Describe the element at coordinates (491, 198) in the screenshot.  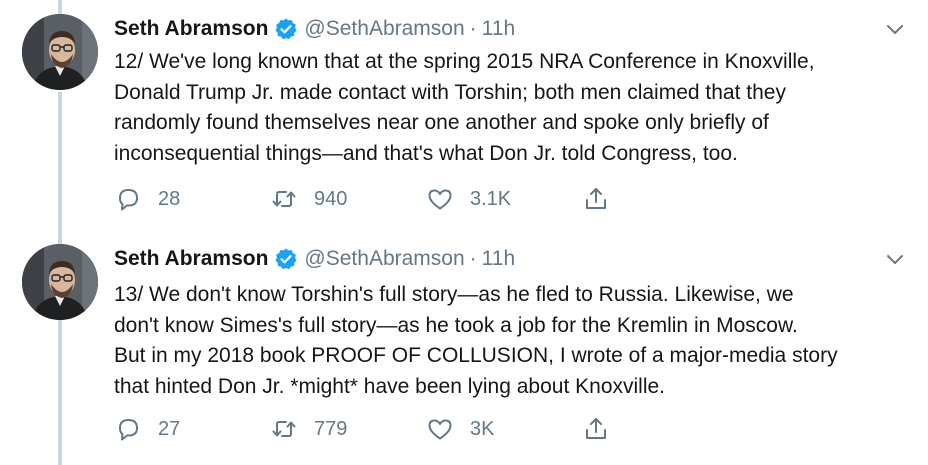
I see `like-count: 3.1K` at that location.